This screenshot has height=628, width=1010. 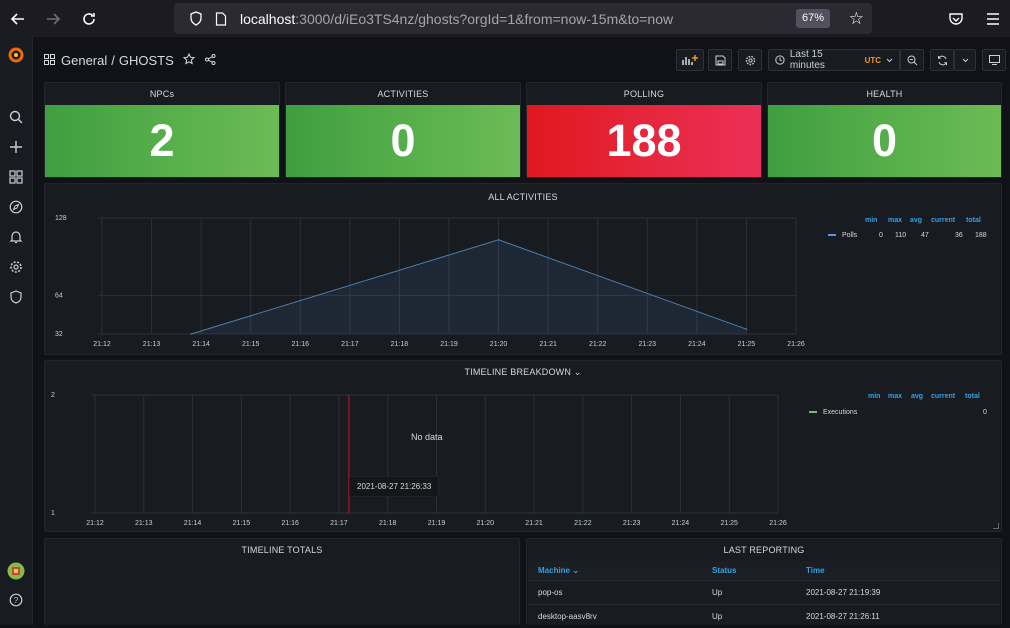 I want to click on stat-panel-activities: ACTIVITIES 0, so click(x=403, y=130).